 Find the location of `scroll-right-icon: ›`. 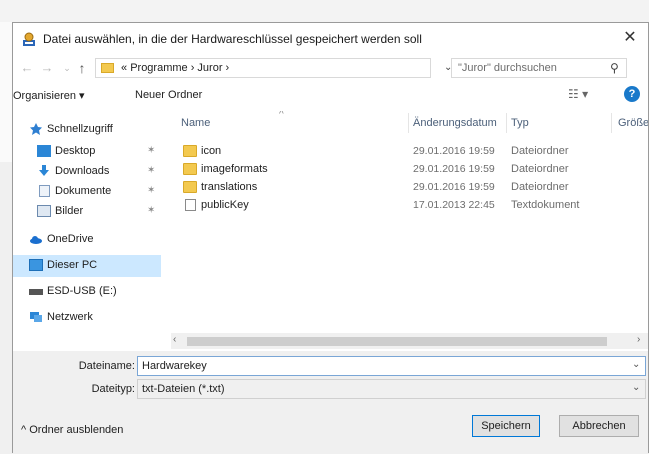

scroll-right-icon: › is located at coordinates (638, 339).